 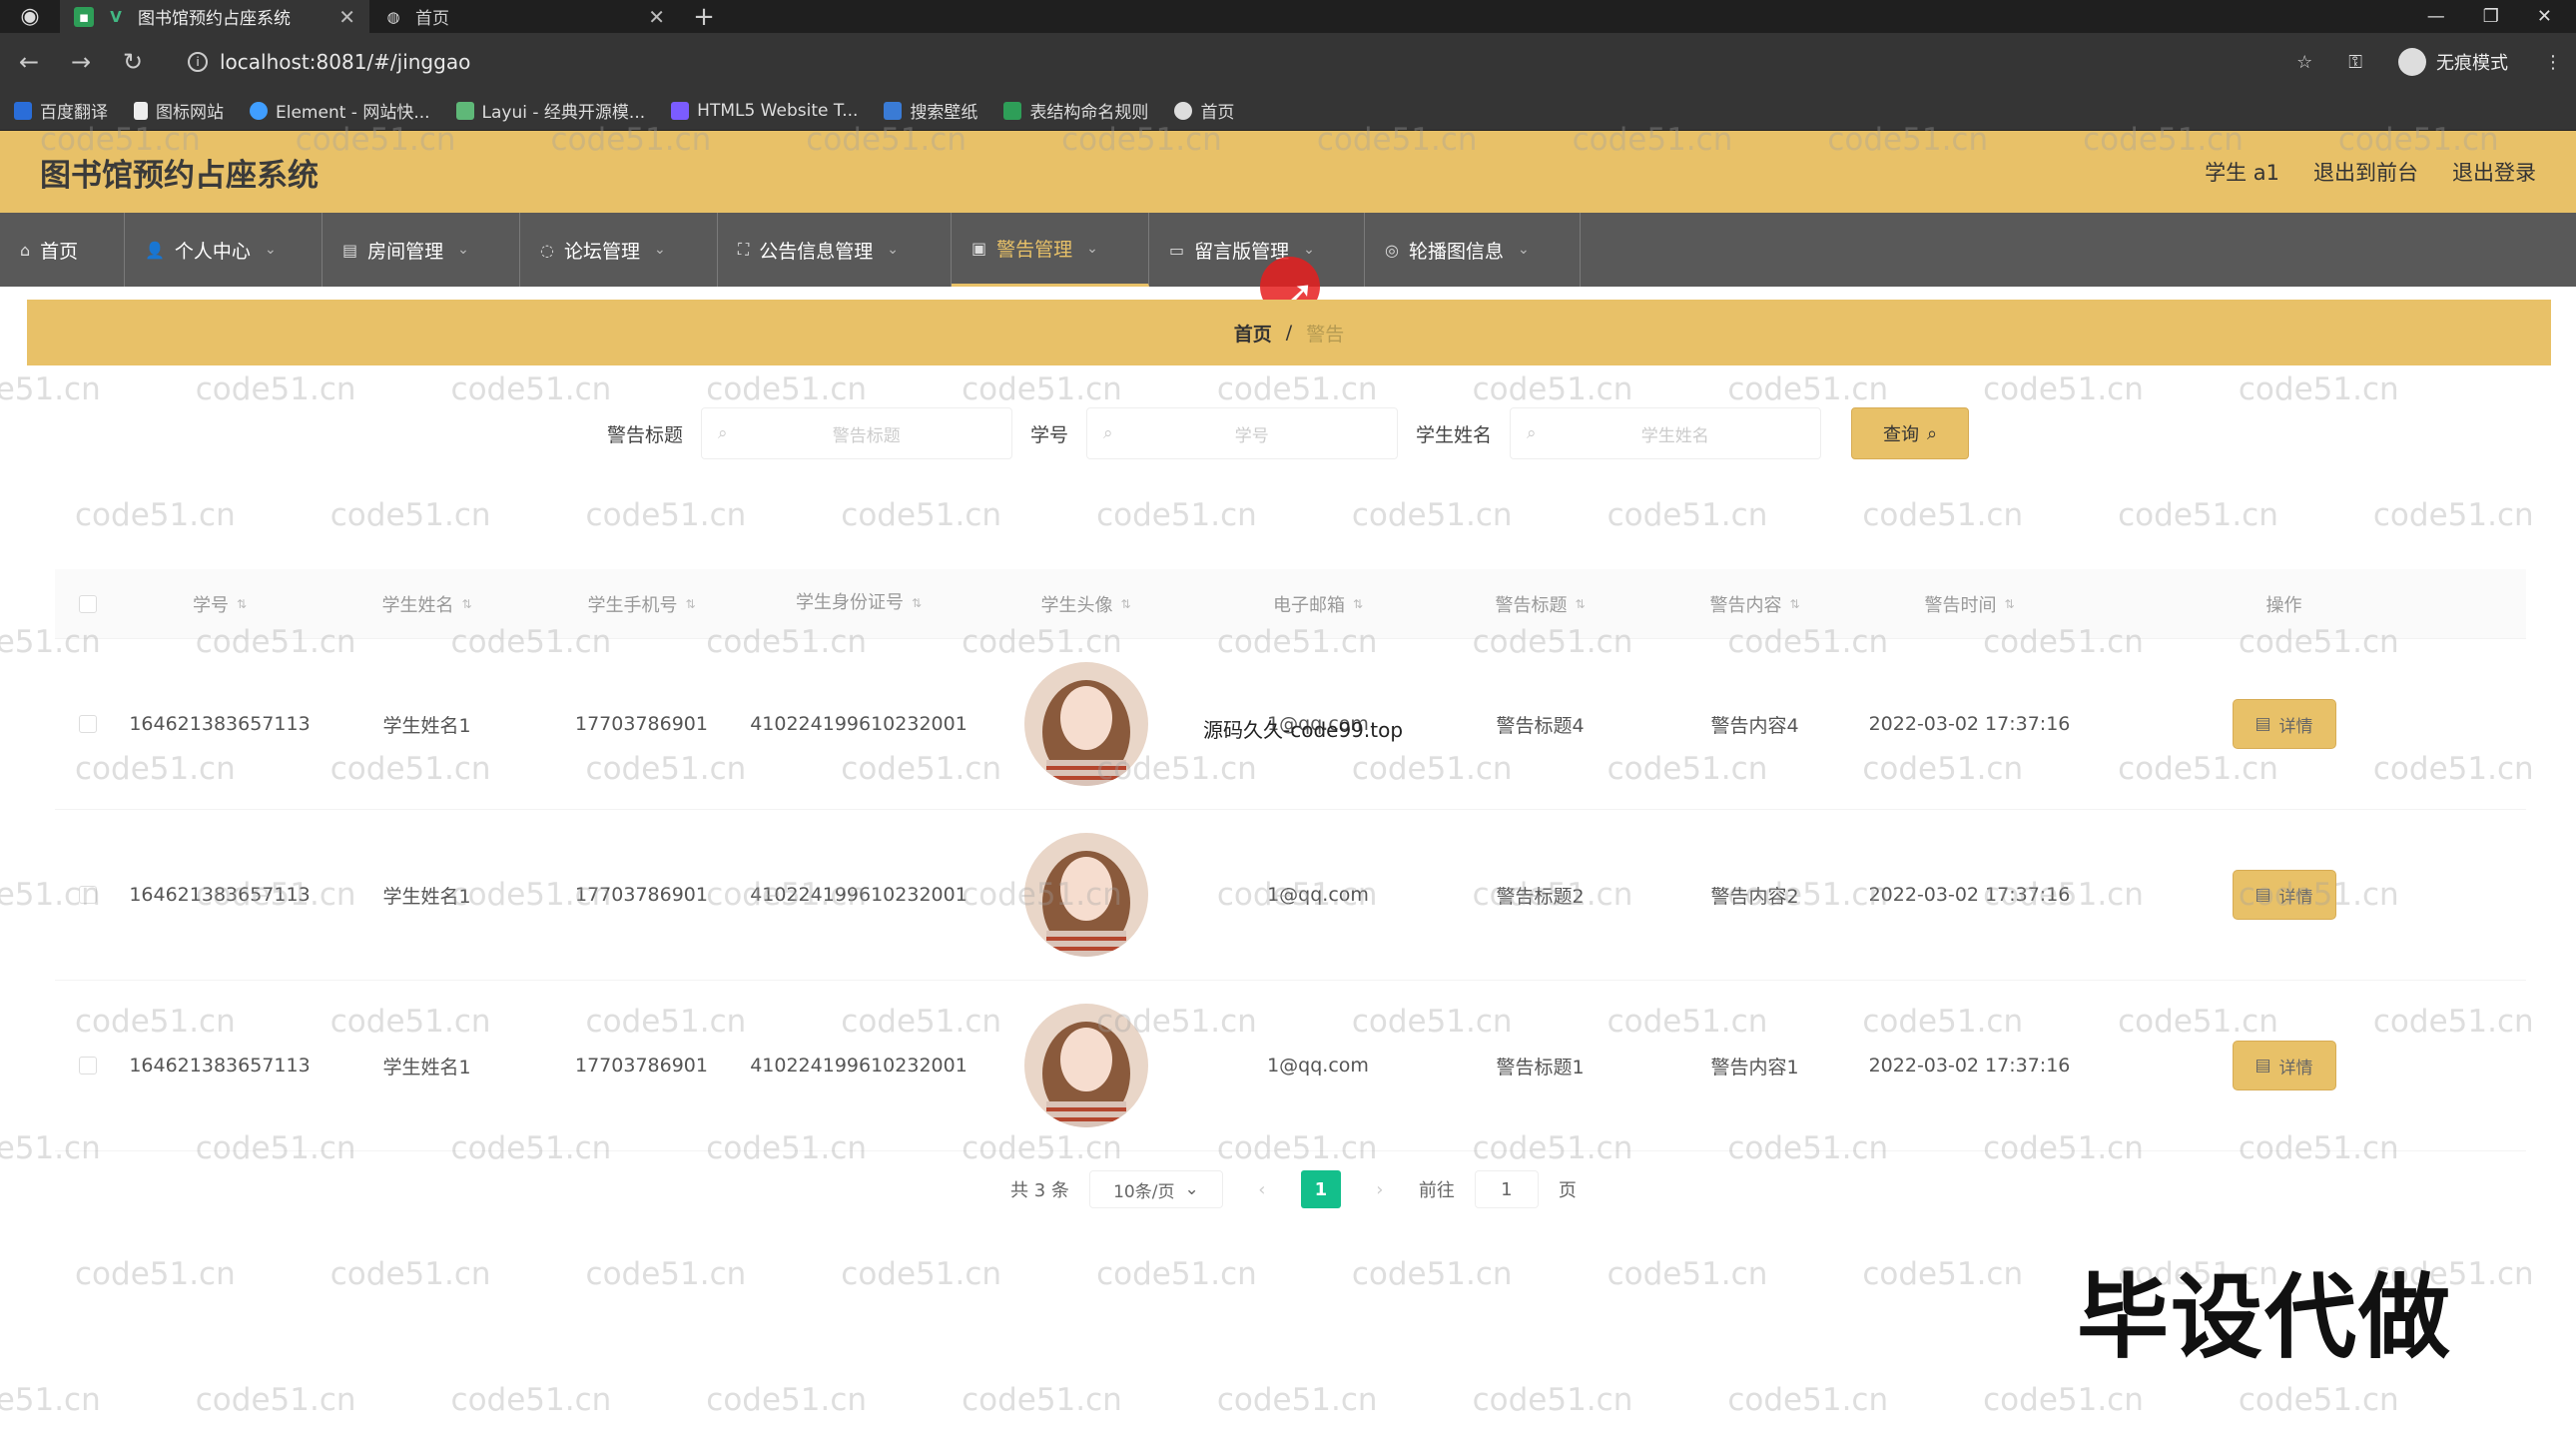 I want to click on column-header: 电子邮箱, so click(x=1309, y=604).